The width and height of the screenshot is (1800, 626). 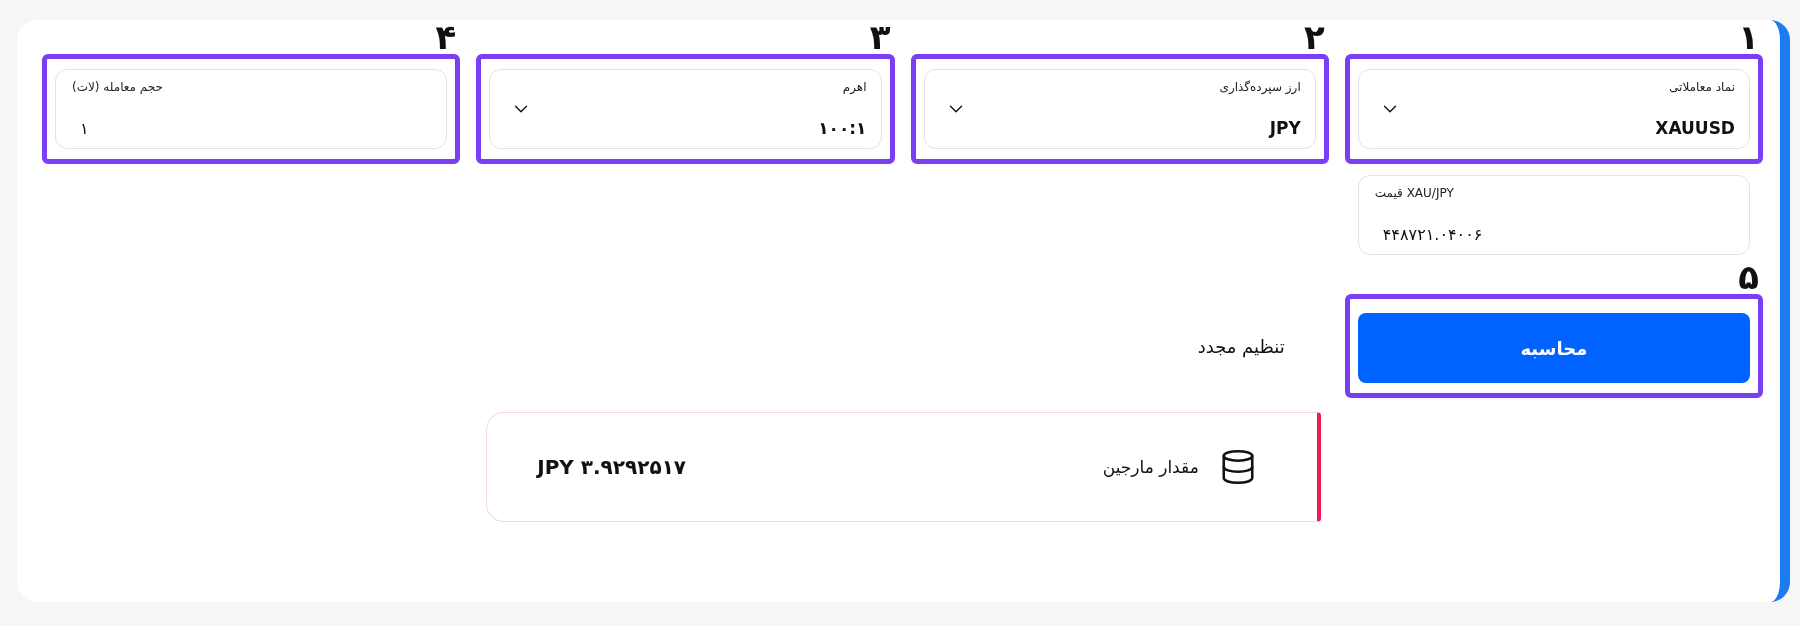 I want to click on result-label: مقدار مارجین, so click(x=1150, y=467).